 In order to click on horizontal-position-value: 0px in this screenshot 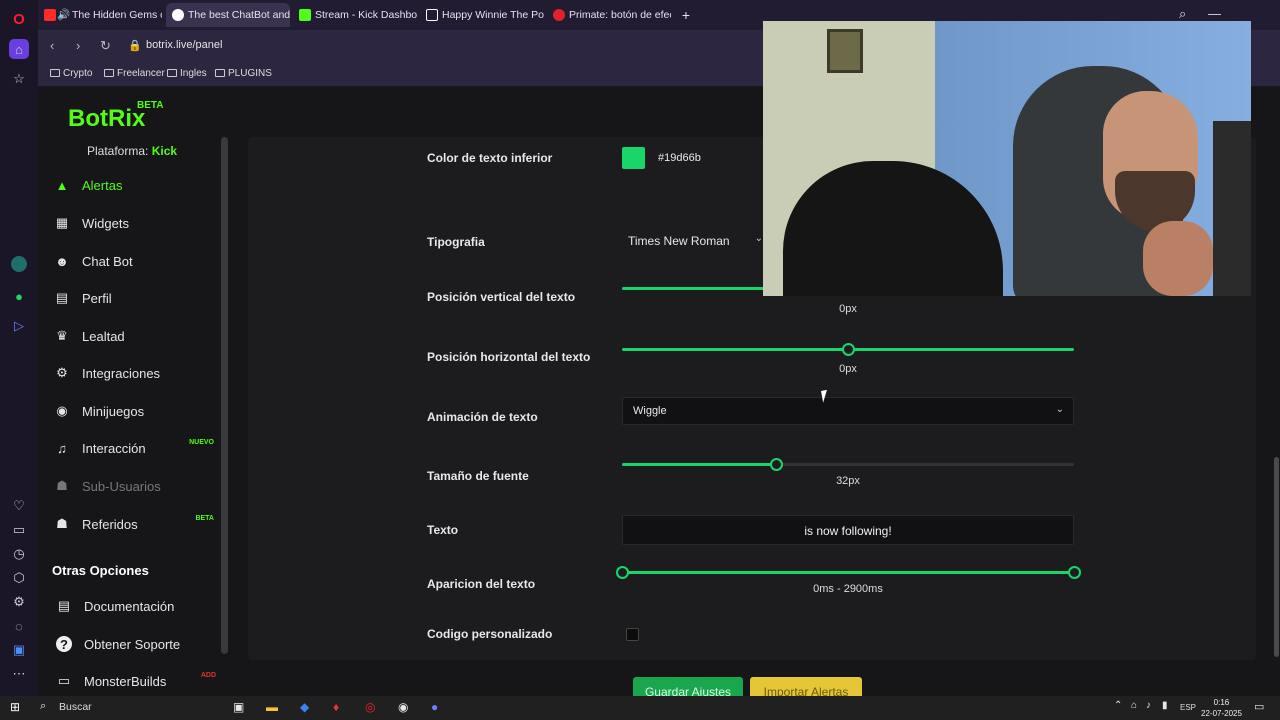, I will do `click(848, 369)`.